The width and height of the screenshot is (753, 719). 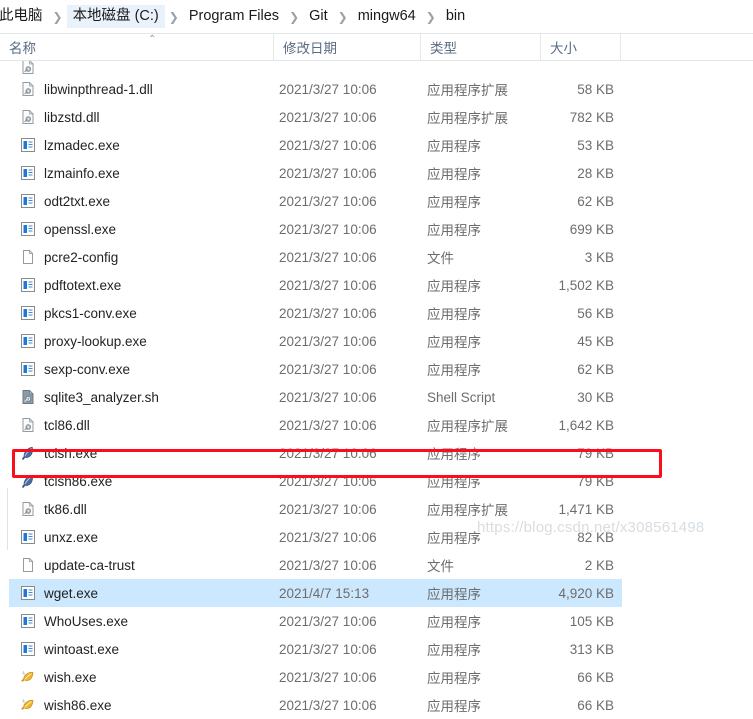 What do you see at coordinates (69, 649) in the screenshot?
I see `cell-file-name: wintoast.exe` at bounding box center [69, 649].